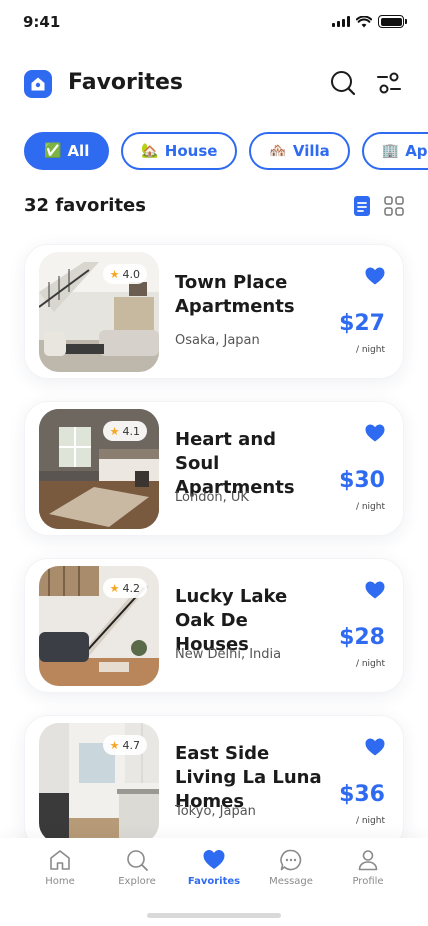 The height and width of the screenshot is (926, 428). I want to click on listing-photo: ★ 4.0, so click(99, 312).